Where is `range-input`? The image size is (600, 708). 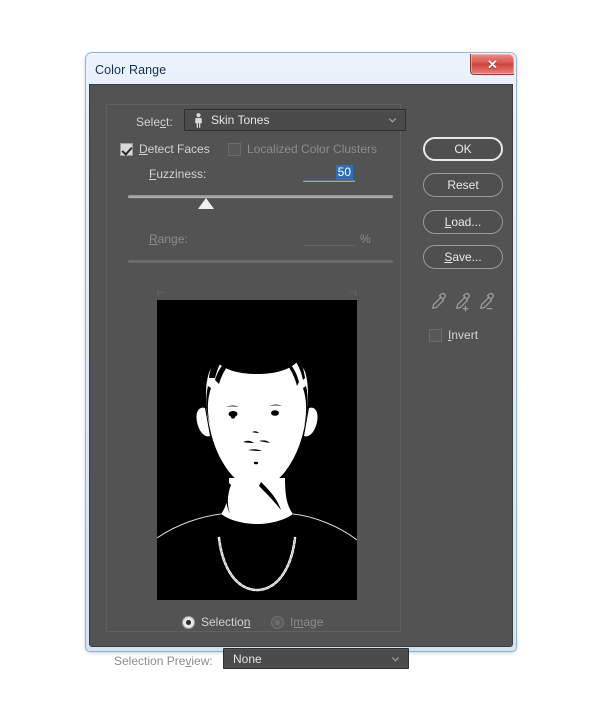 range-input is located at coordinates (329, 237).